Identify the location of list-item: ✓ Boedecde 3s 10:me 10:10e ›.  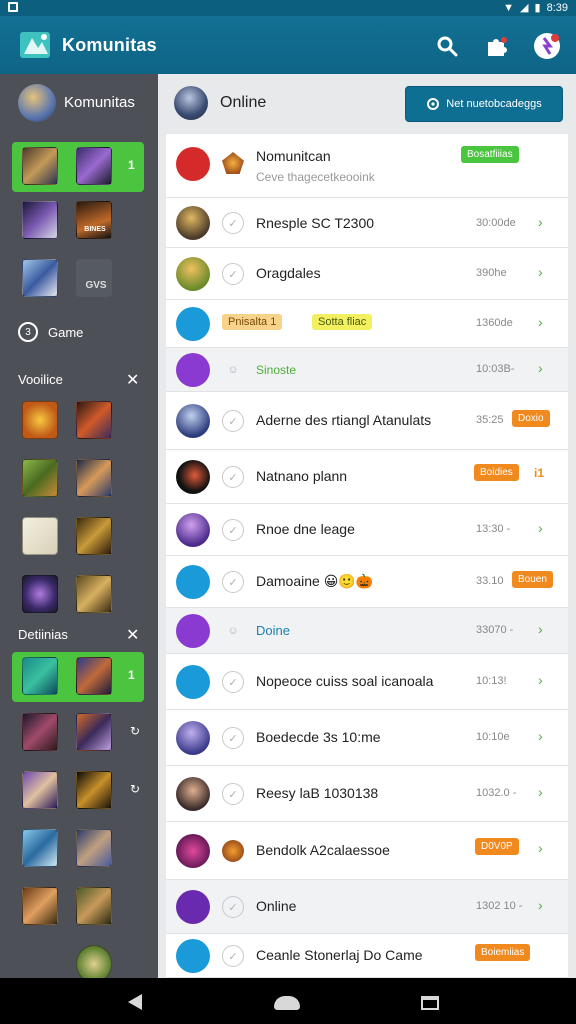
(367, 738).